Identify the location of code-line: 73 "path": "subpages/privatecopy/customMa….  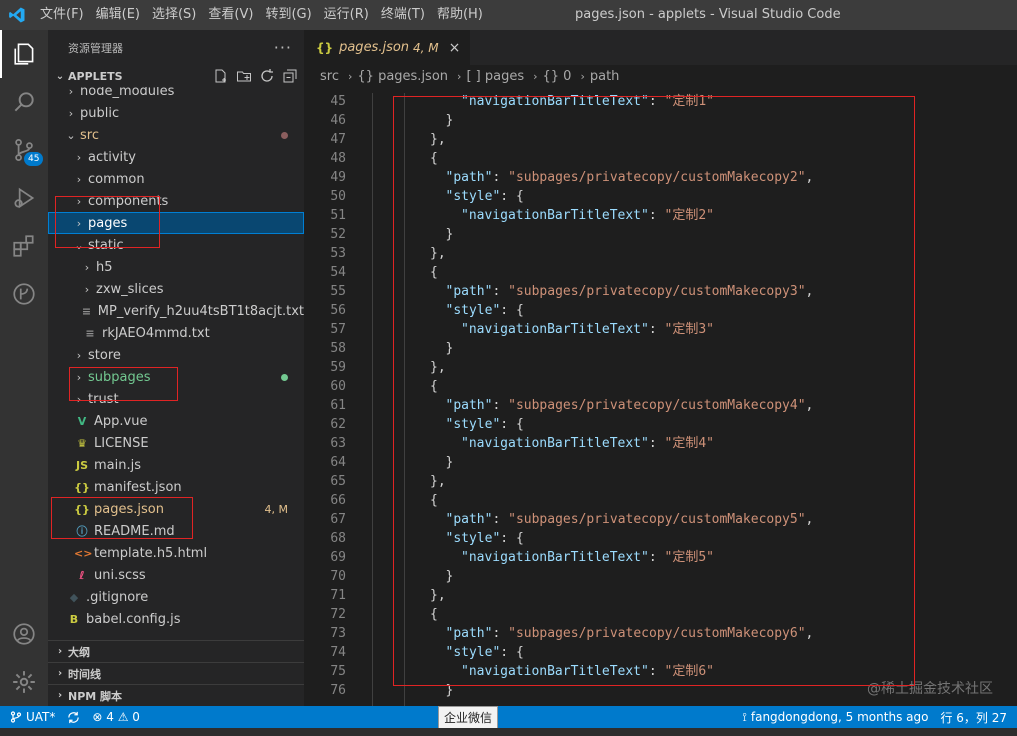
(660, 633).